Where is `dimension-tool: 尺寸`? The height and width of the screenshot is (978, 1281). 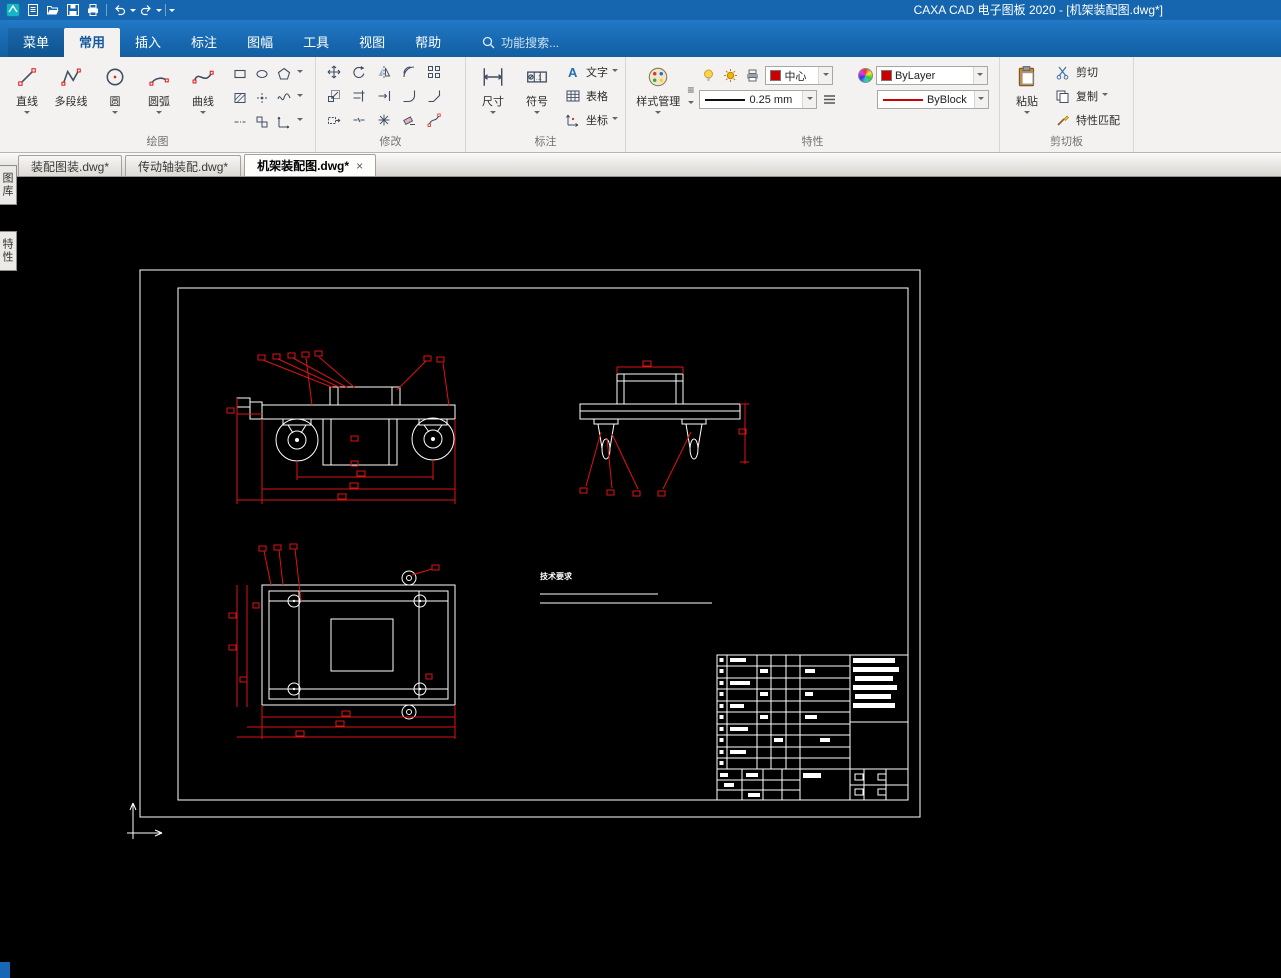
dimension-tool: 尺寸 is located at coordinates (493, 88).